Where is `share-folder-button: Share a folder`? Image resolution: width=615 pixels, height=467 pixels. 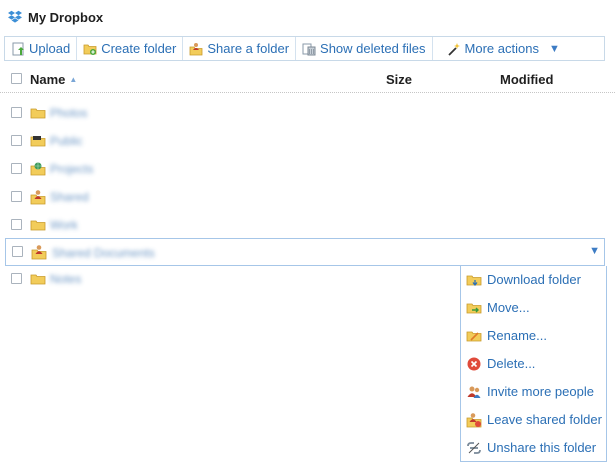 share-folder-button: Share a folder is located at coordinates (240, 48).